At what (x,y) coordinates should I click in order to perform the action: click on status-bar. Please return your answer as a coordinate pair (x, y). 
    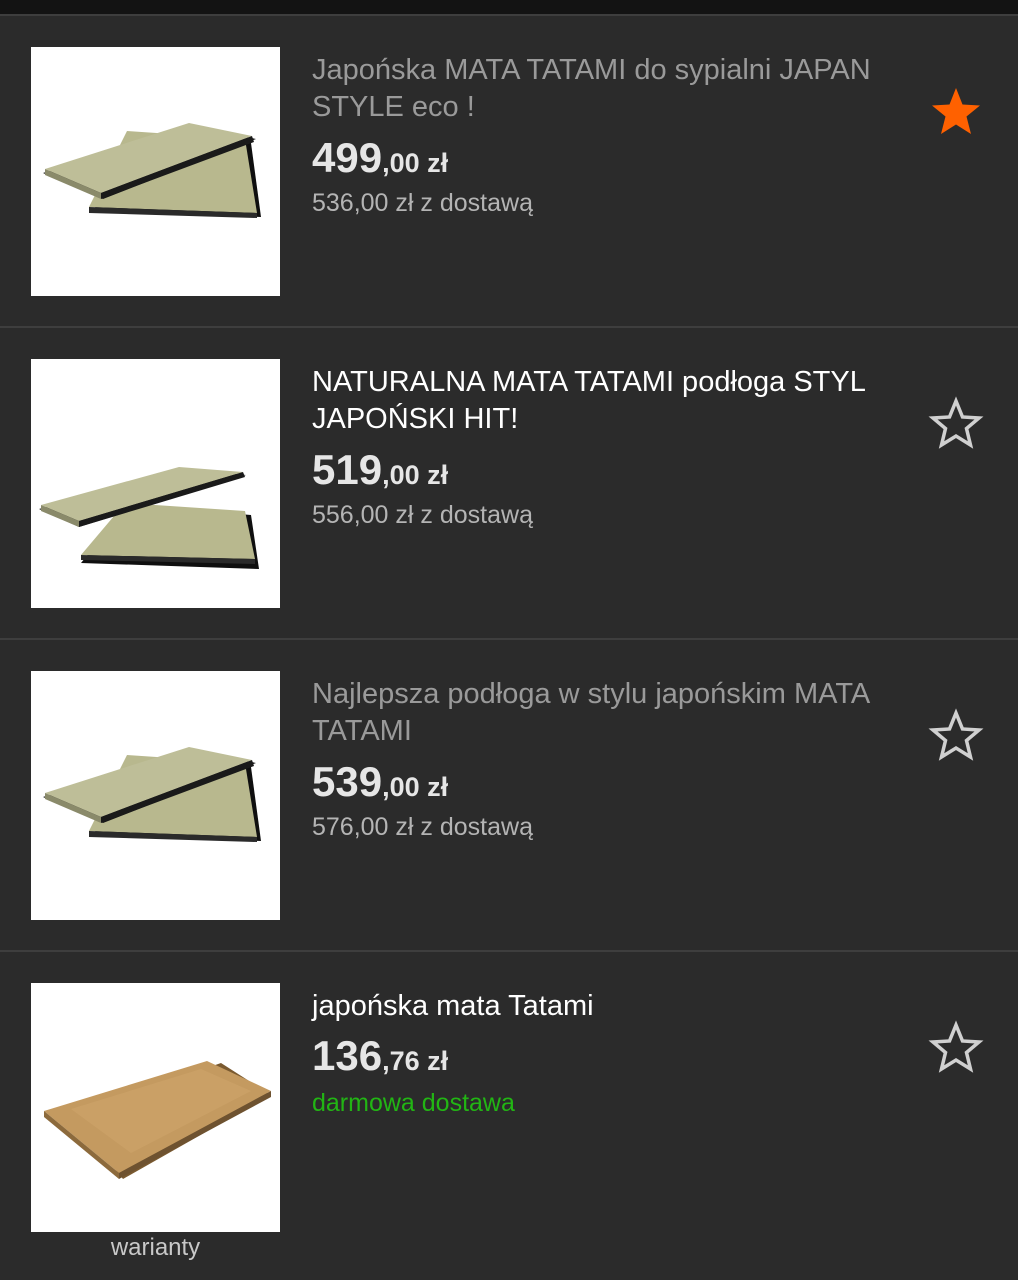
    Looking at the image, I should click on (509, 7).